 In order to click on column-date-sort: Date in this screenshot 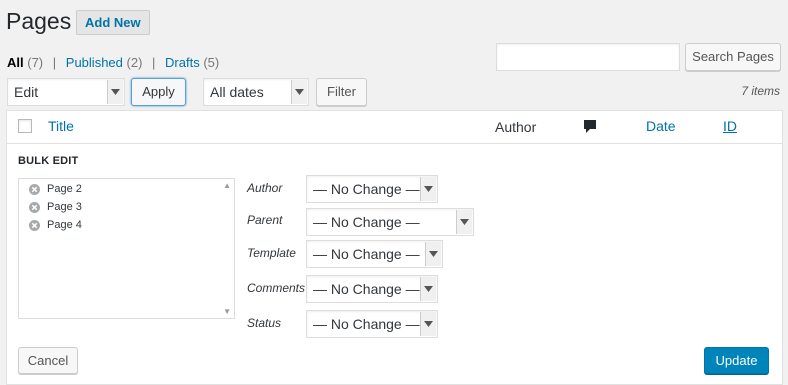, I will do `click(661, 126)`.